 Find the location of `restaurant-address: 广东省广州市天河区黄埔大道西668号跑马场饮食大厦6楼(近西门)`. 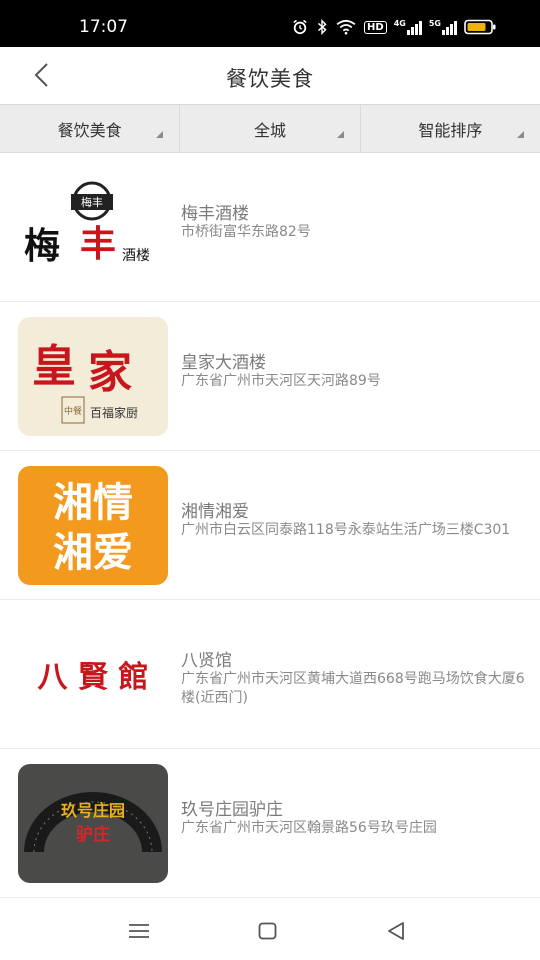

restaurant-address: 广东省广州市天河区黄埔大道西668号跑马场饮食大厦6楼(近西门) is located at coordinates (353, 688).